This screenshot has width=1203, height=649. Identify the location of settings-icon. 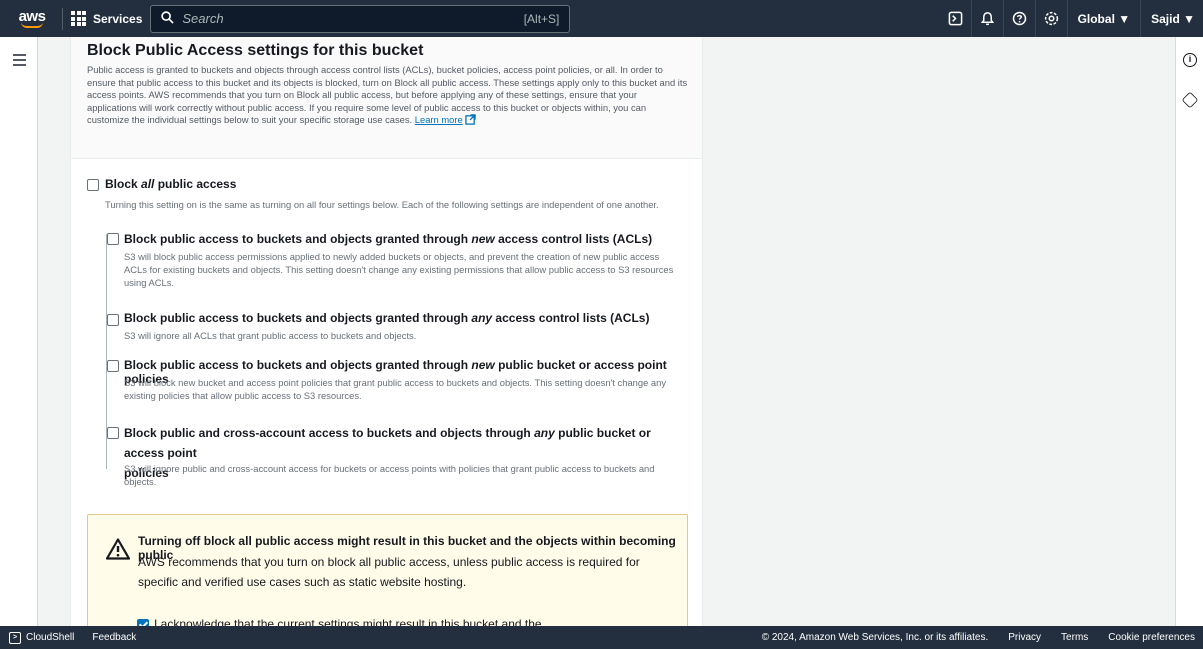
(1052, 18).